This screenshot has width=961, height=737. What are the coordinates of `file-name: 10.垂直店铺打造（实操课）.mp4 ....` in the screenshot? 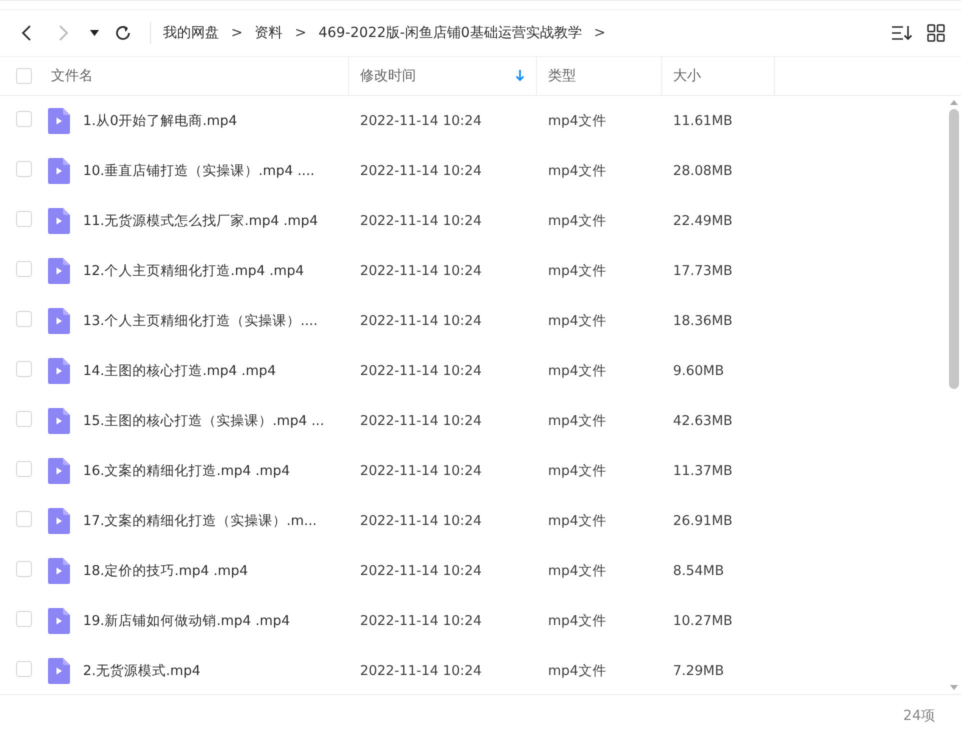 It's located at (199, 171).